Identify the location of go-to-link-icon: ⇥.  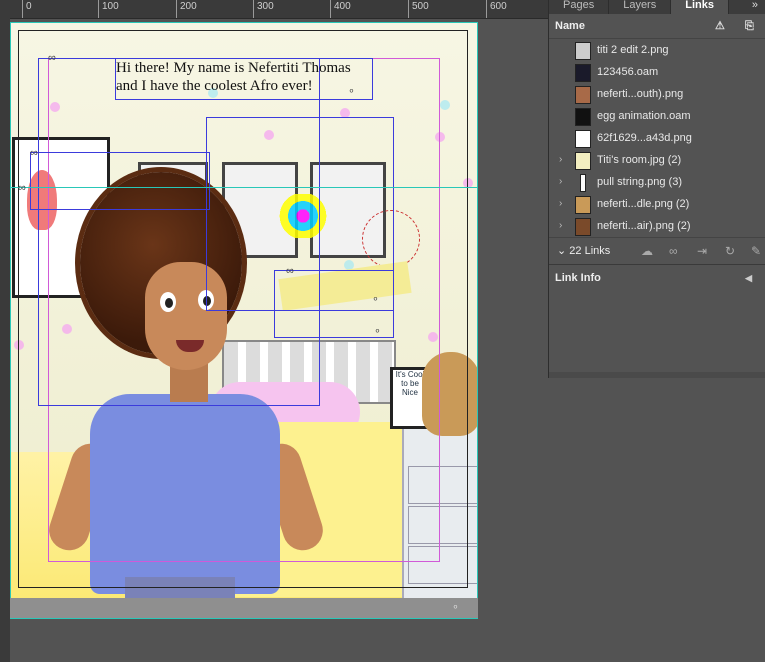
(702, 251).